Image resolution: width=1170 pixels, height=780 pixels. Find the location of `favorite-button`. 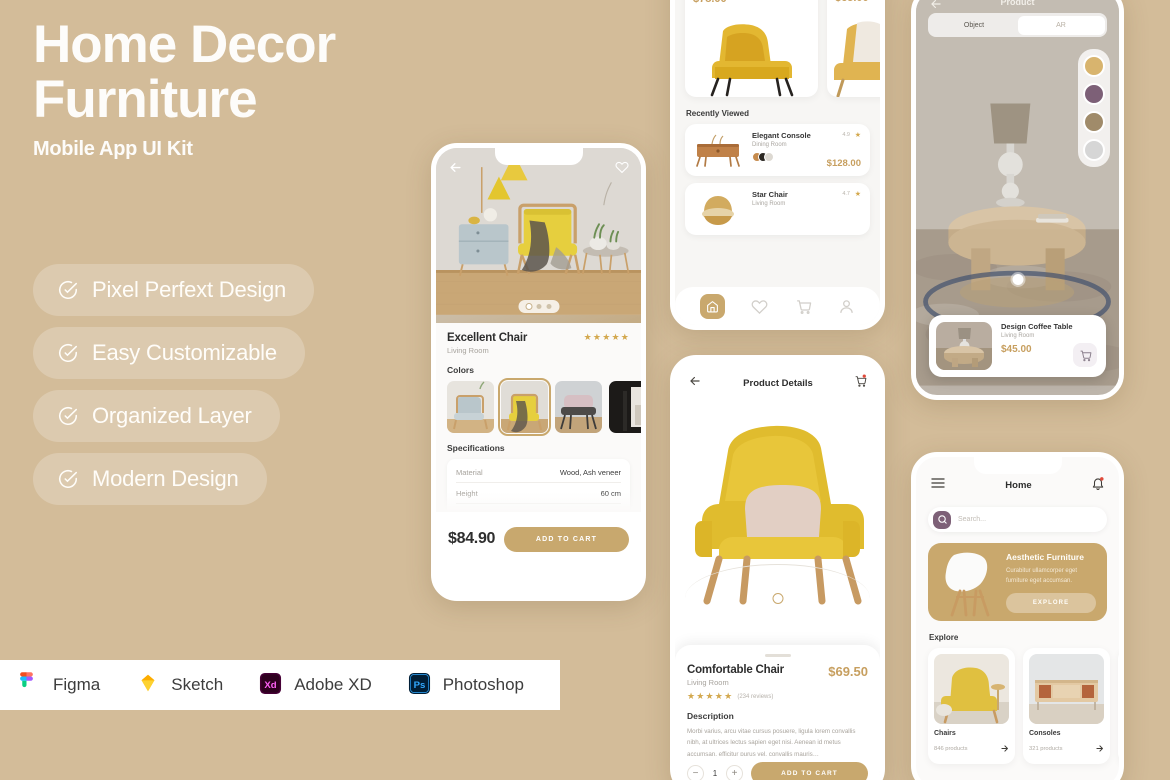

favorite-button is located at coordinates (622, 167).